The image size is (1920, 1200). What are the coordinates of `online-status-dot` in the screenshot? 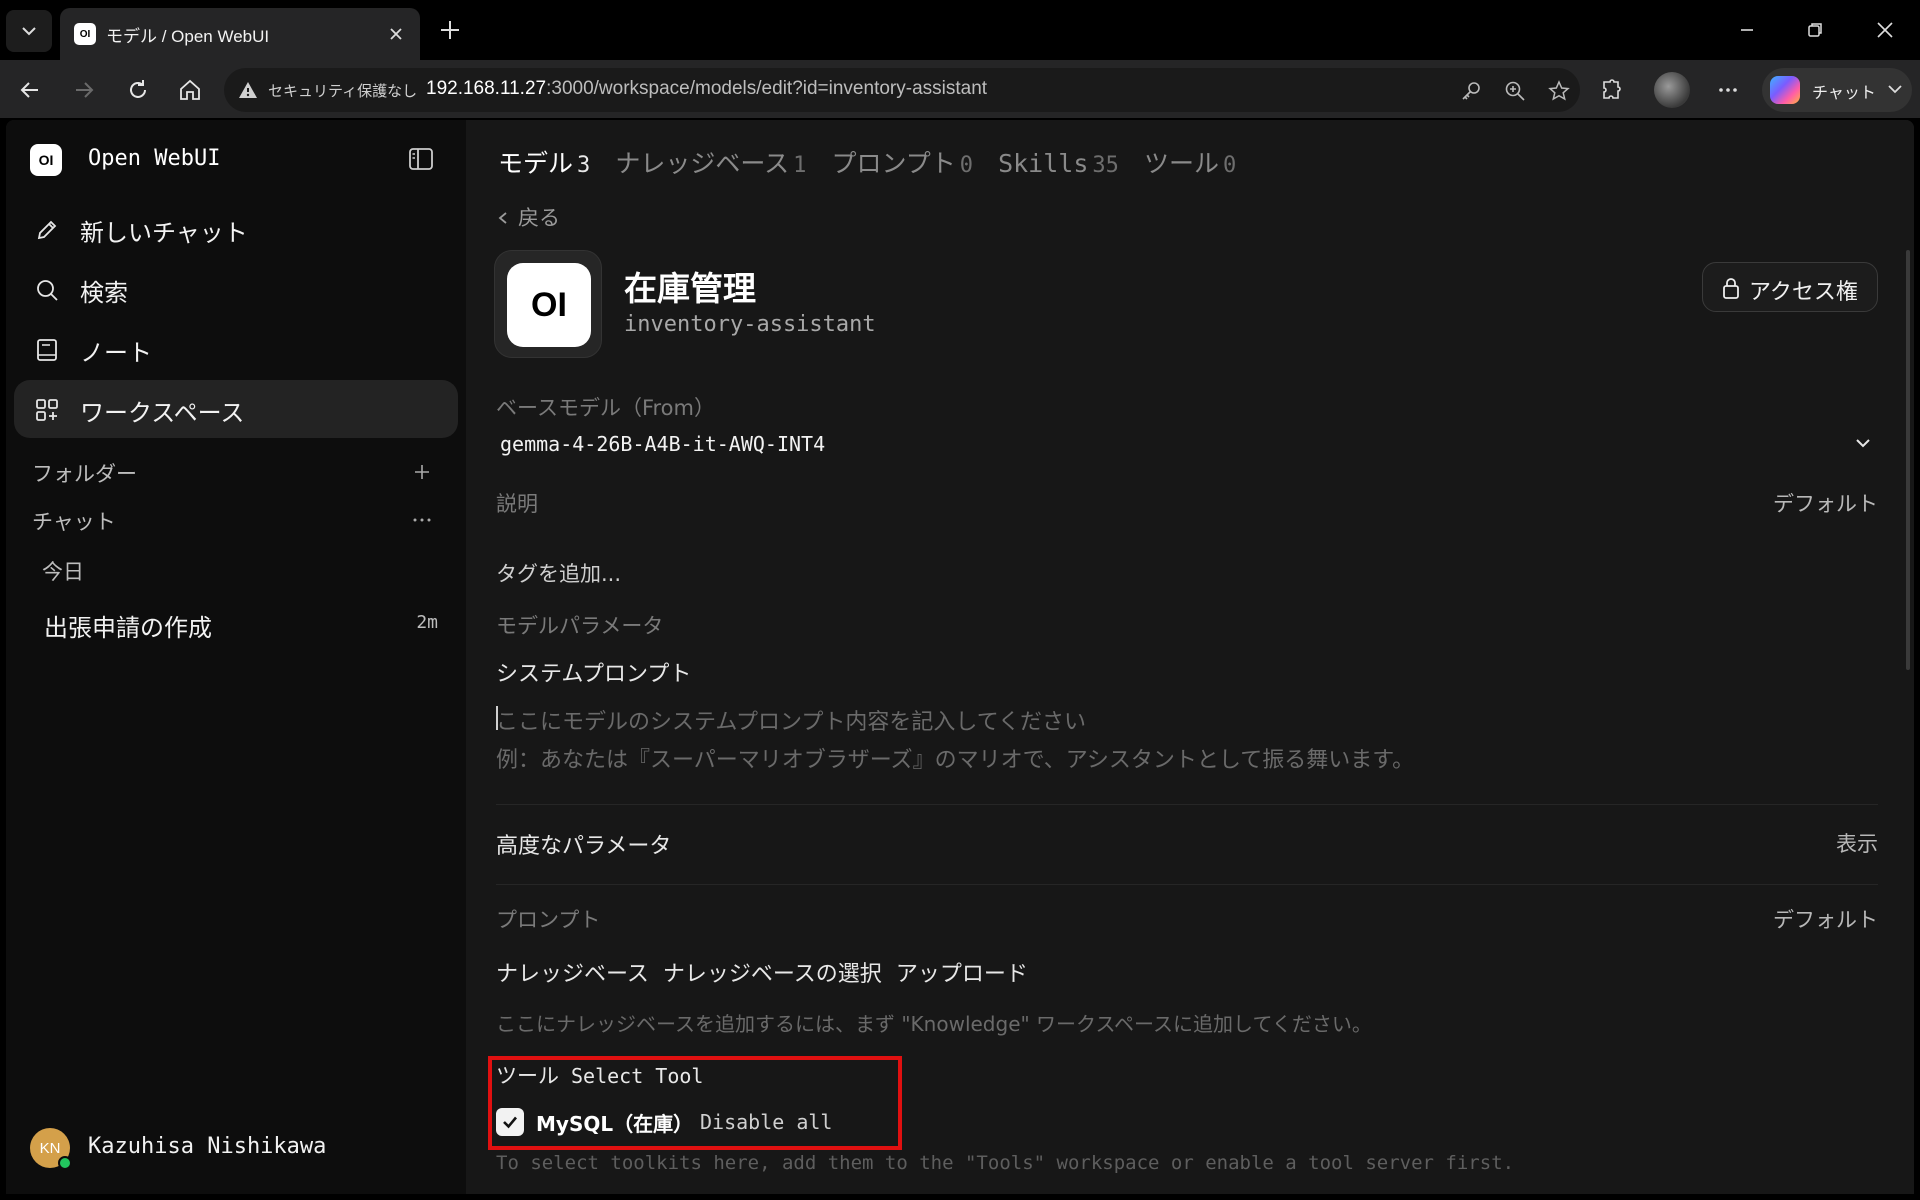 It's located at (65, 1163).